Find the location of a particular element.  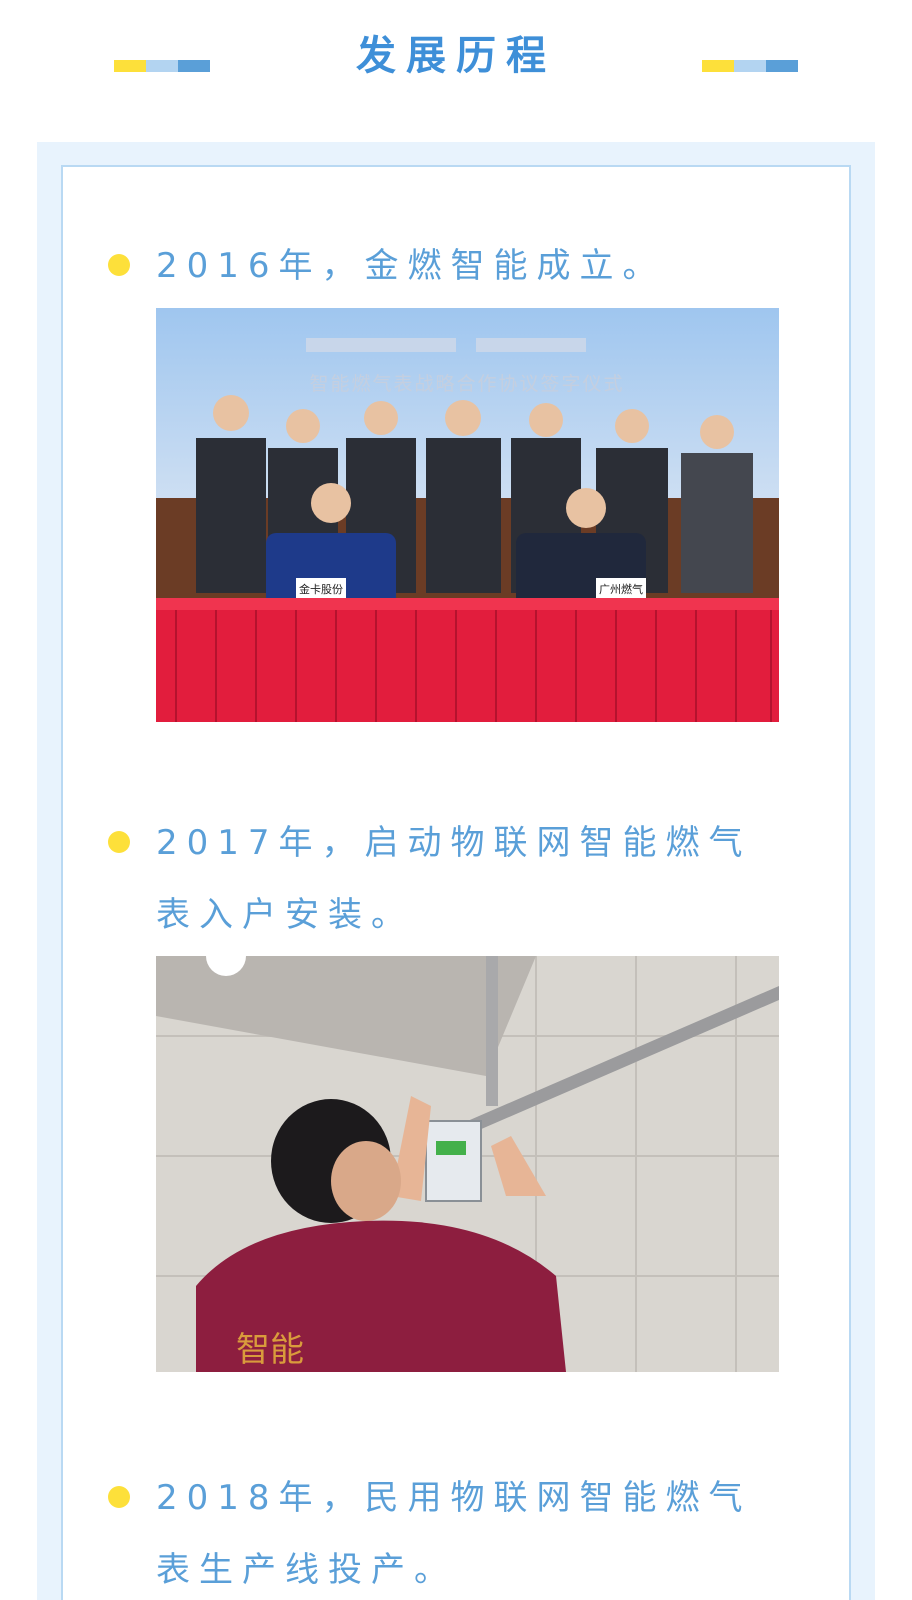

timeline-text: 2016年，金燃智能成立。 is located at coordinates (411, 266).